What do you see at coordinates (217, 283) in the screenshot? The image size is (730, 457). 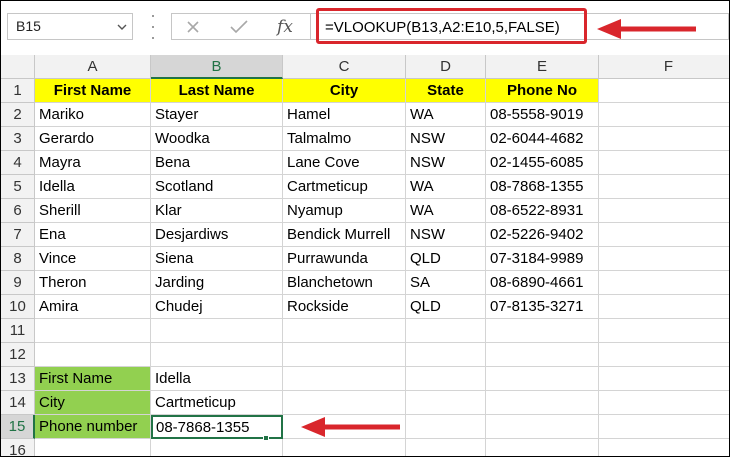 I see `cell-b9: Jarding` at bounding box center [217, 283].